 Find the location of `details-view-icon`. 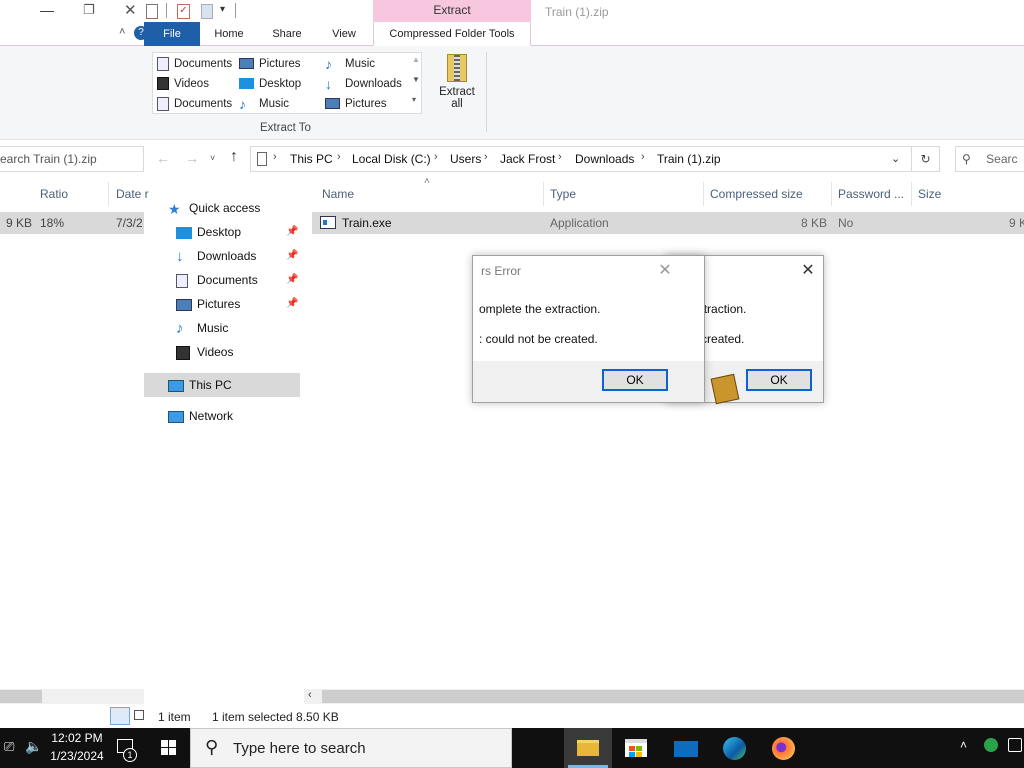

details-view-icon is located at coordinates (120, 716).